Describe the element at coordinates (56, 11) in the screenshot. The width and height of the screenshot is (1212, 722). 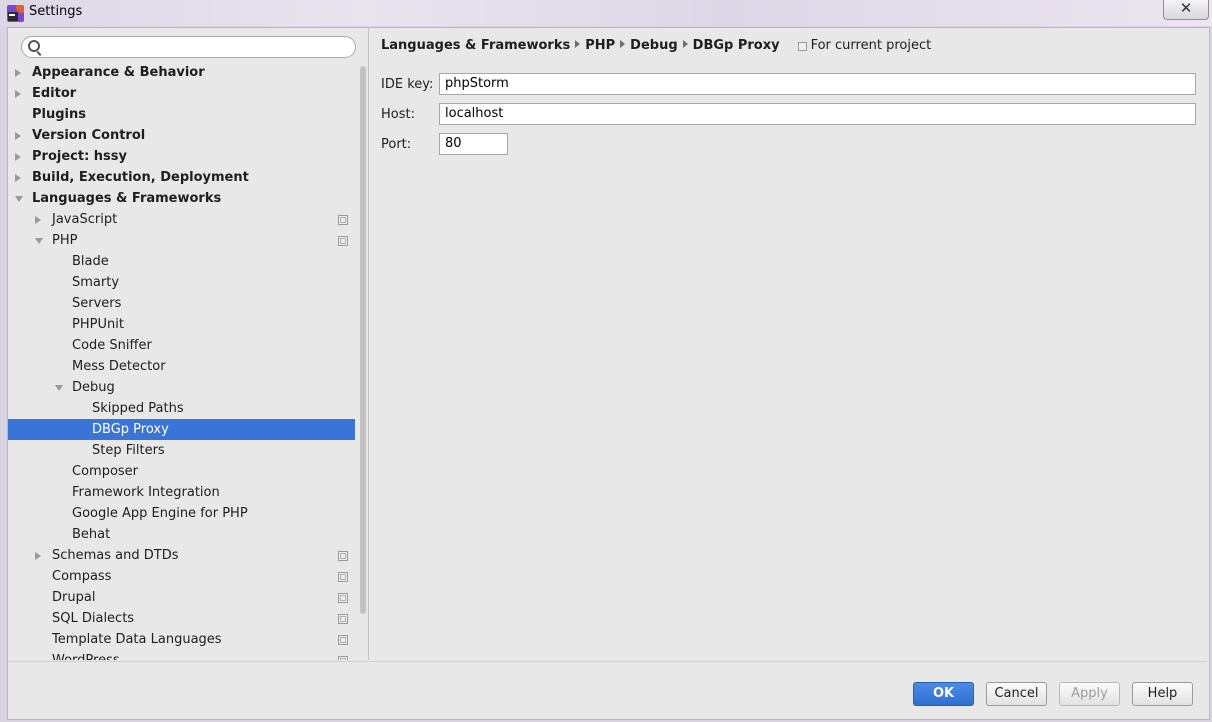
I see `window-title: Settings` at that location.